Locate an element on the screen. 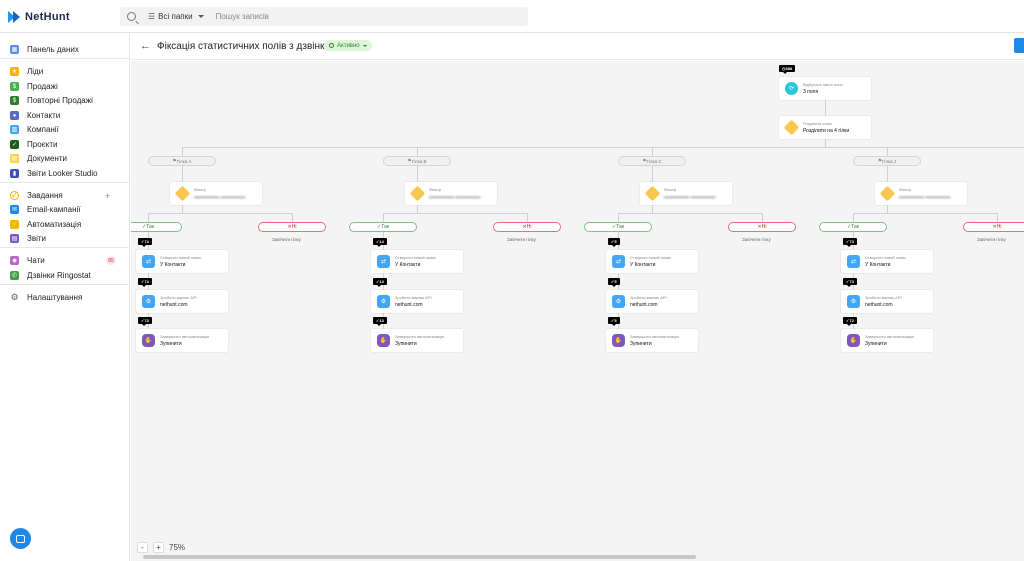  sidebar-item-15: ✆ Дзвінки Ringostat is located at coordinates (65, 275).